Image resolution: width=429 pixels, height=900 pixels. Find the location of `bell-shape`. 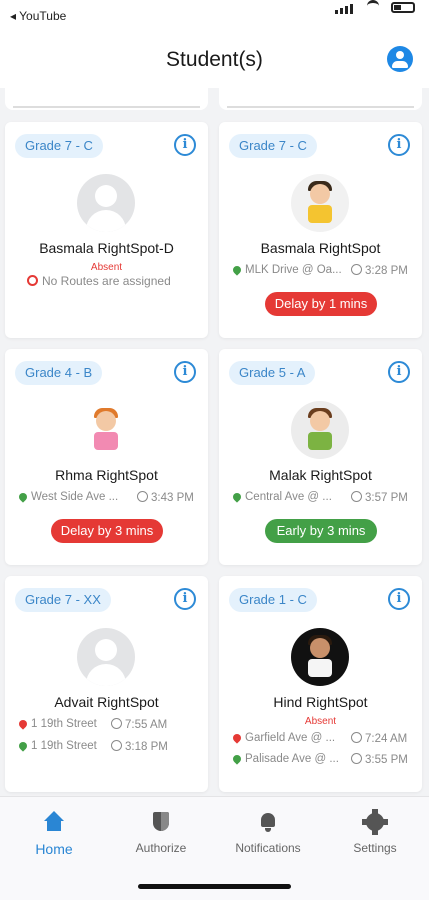

bell-shape is located at coordinates (268, 822).